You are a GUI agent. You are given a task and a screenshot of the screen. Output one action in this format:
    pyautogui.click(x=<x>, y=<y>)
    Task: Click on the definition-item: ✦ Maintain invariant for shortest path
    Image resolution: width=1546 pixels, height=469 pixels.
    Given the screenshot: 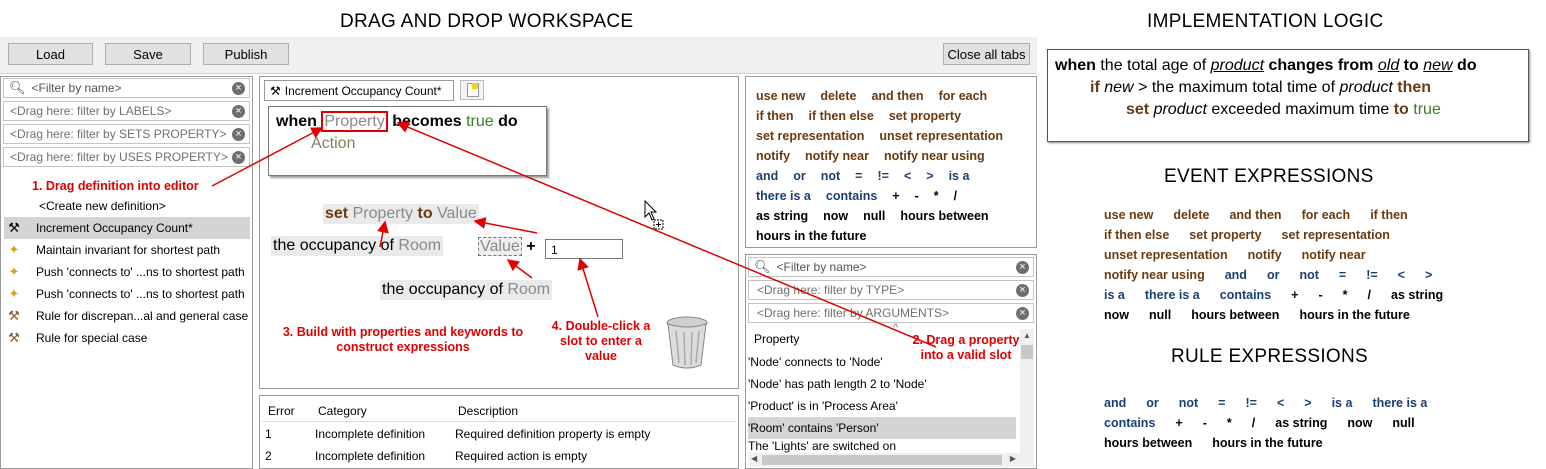 What is the action you would take?
    pyautogui.click(x=127, y=250)
    